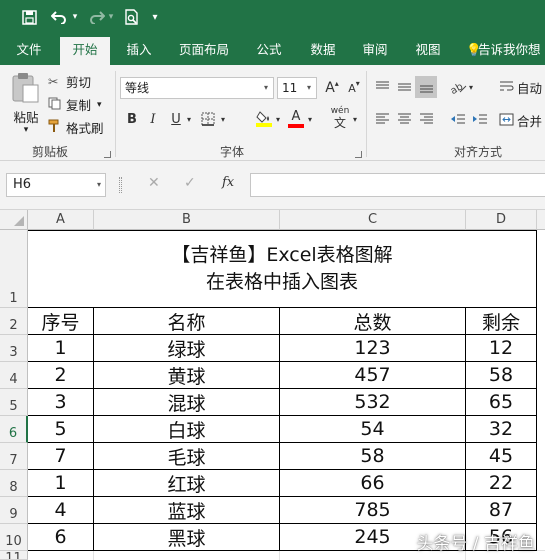 The image size is (545, 560). Describe the element at coordinates (186, 321) in the screenshot. I see `header-cell-name: 名称` at that location.